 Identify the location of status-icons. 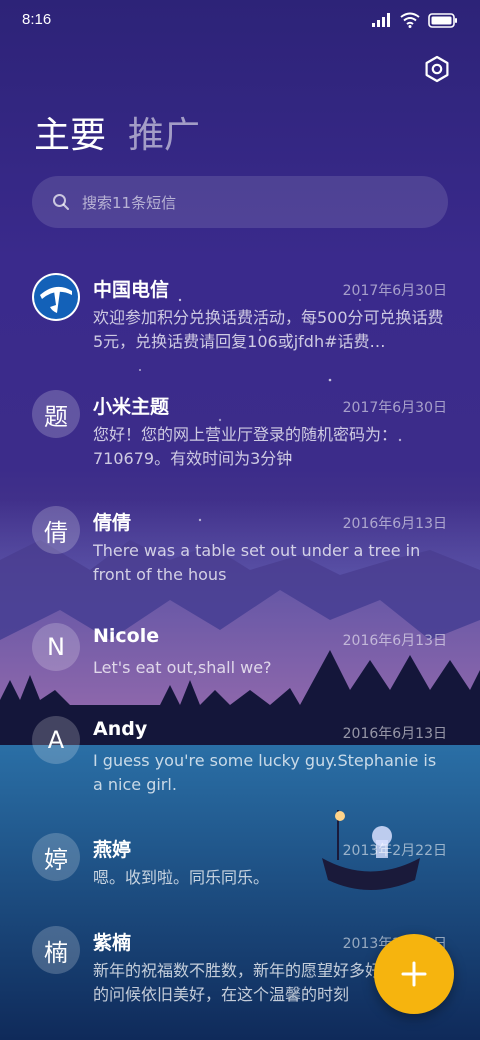
(415, 20).